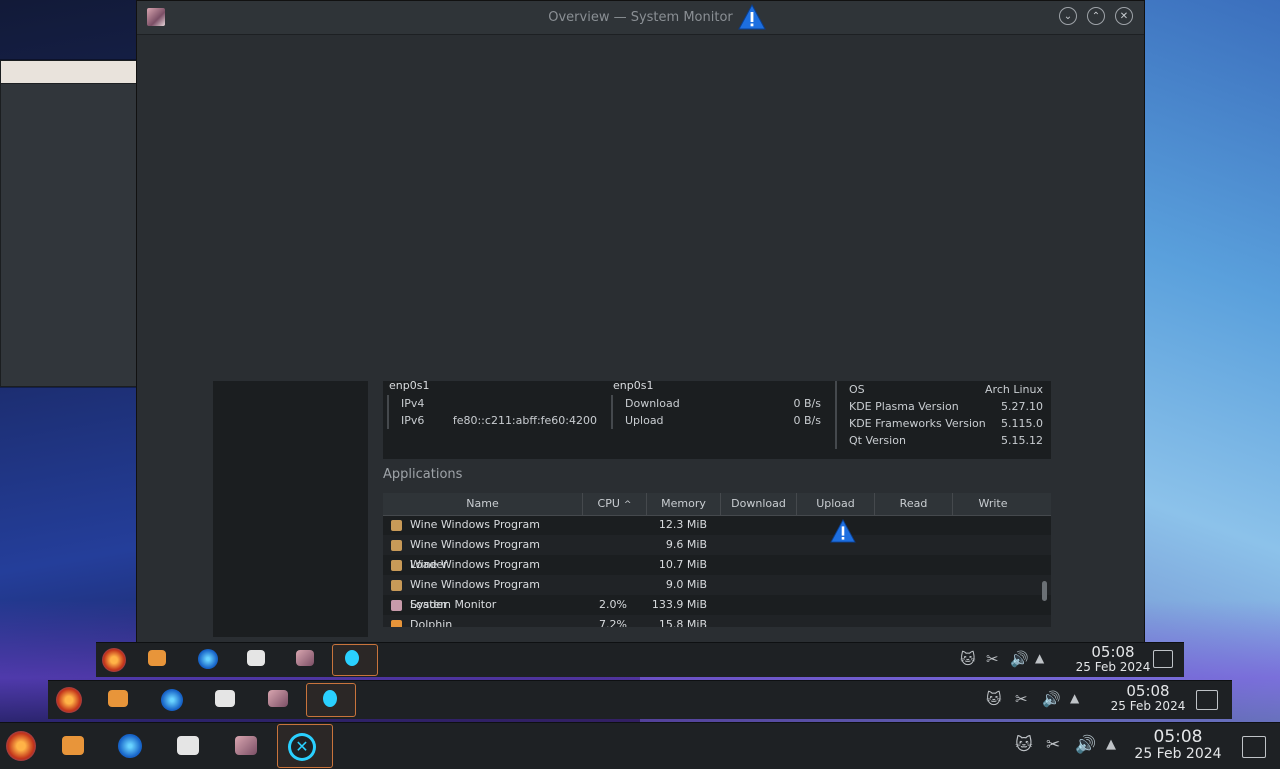 The height and width of the screenshot is (769, 1280). Describe the element at coordinates (1124, 16) in the screenshot. I see `close-button: ✕` at that location.